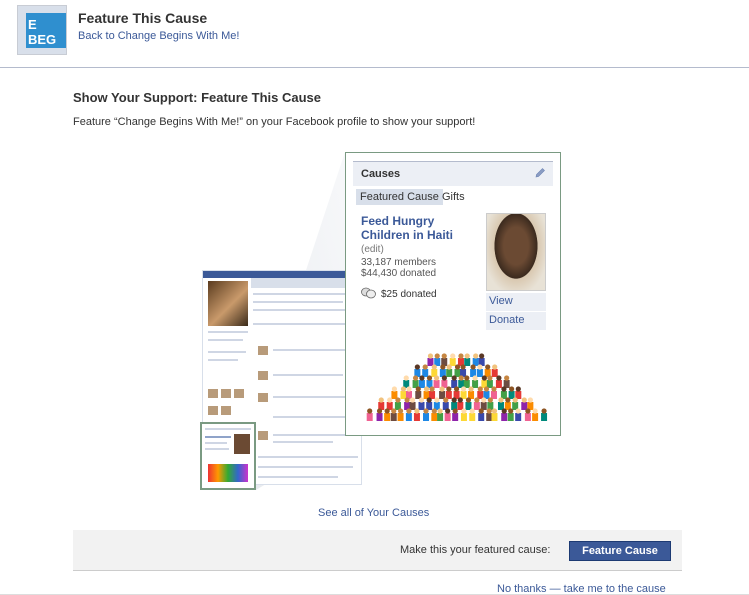 This screenshot has width=749, height=595. What do you see at coordinates (453, 173) in the screenshot?
I see `causes-box-header: Causes` at bounding box center [453, 173].